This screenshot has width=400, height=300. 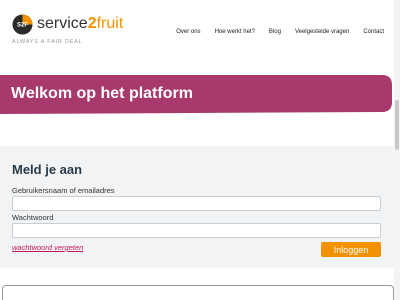 What do you see at coordinates (351, 249) in the screenshot?
I see `login-button: Inloggen` at bounding box center [351, 249].